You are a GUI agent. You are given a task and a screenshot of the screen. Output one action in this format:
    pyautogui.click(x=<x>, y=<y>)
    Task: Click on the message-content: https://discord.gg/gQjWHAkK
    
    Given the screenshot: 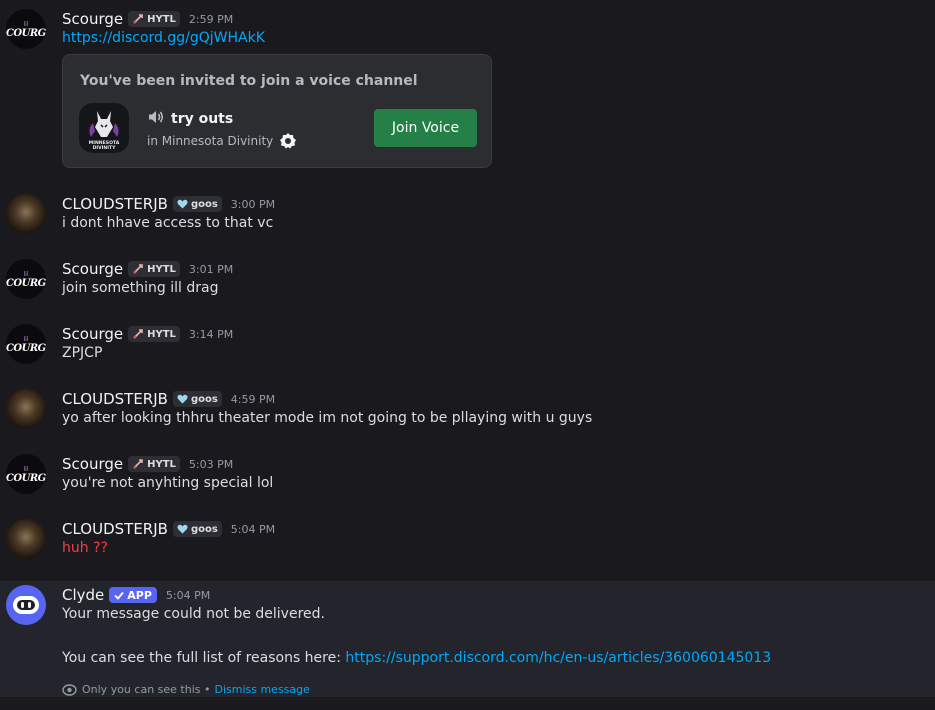 What is the action you would take?
    pyautogui.click(x=163, y=38)
    